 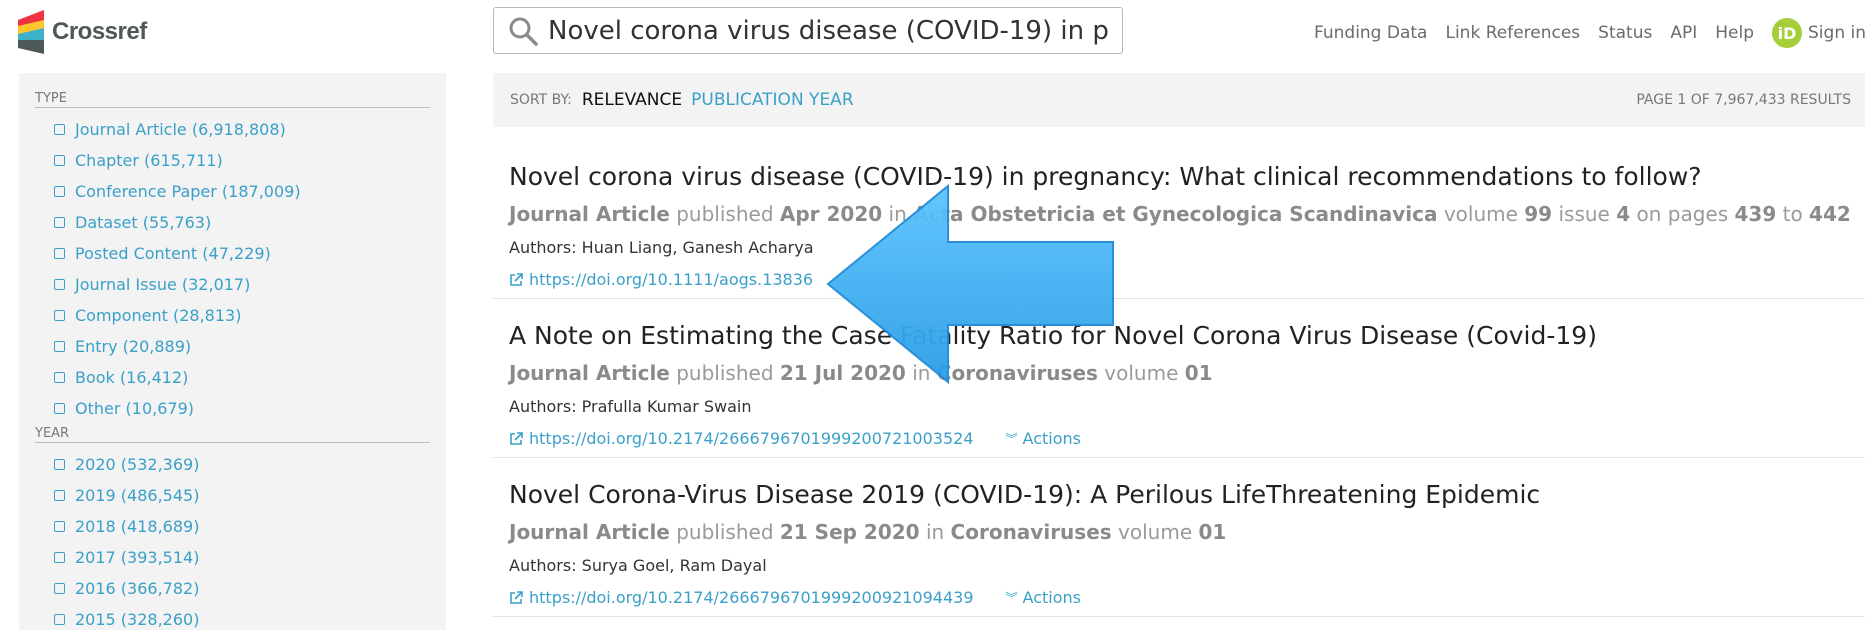 I want to click on facet-label: Journal Article (6,918,808), so click(x=180, y=129).